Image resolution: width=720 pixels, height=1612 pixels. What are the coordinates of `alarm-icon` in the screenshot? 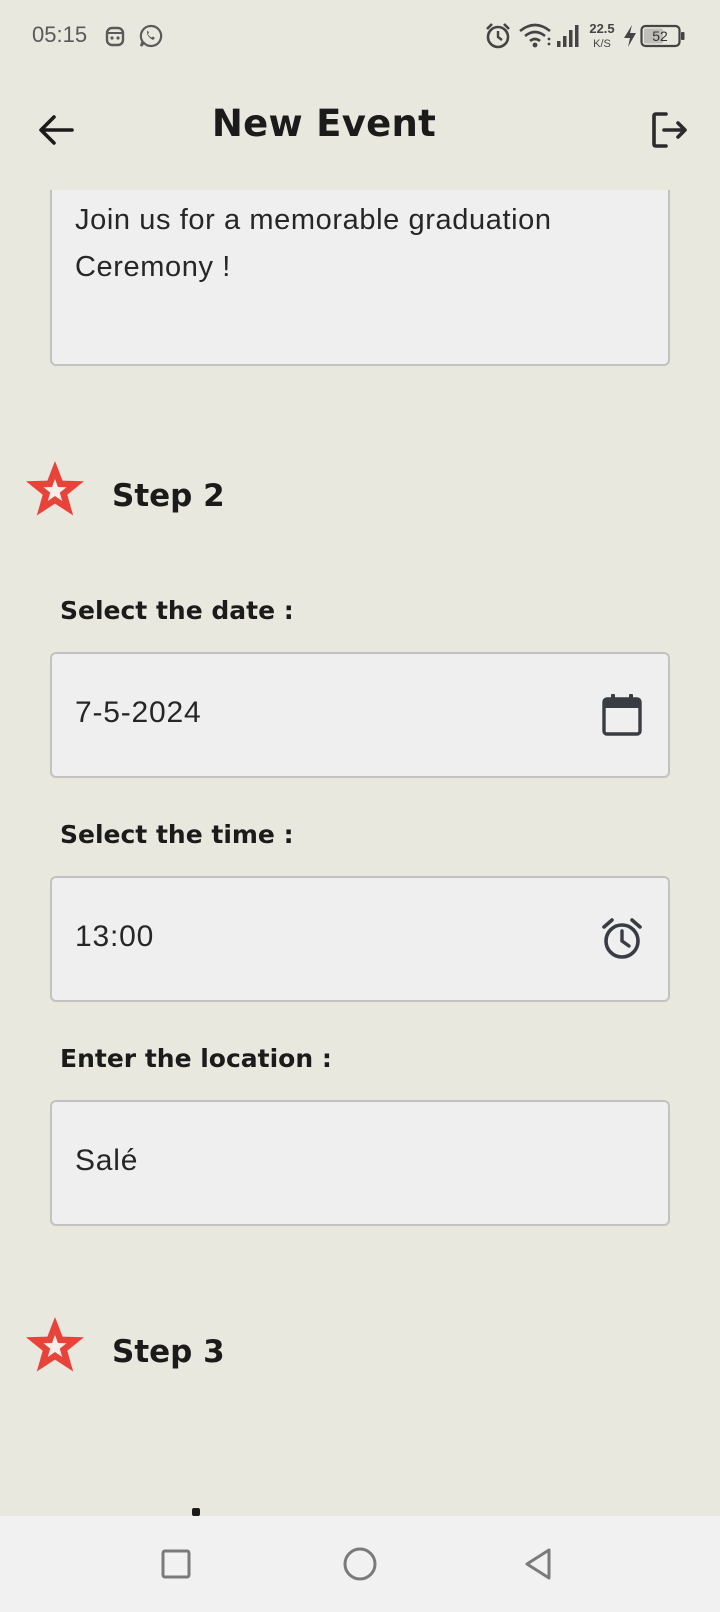 It's located at (498, 36).